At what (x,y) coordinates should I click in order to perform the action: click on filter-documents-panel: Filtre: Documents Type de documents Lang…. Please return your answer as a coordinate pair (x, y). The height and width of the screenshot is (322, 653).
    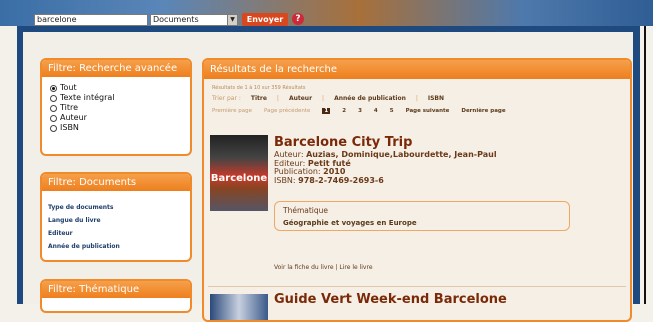
    Looking at the image, I should click on (116, 217).